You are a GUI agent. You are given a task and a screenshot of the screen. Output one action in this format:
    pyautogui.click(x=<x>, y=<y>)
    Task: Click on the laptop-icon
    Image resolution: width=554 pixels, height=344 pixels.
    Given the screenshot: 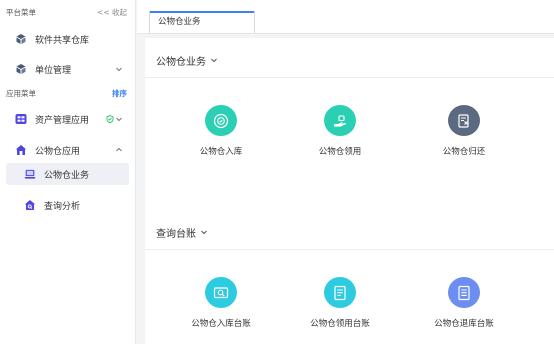 What is the action you would take?
    pyautogui.click(x=30, y=174)
    